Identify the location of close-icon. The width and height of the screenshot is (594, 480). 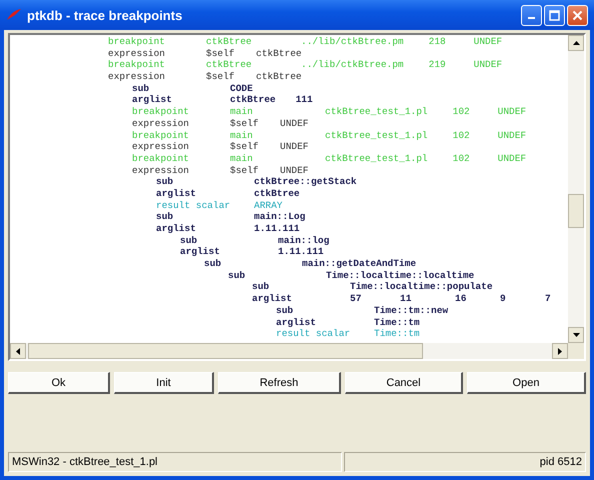
(577, 15).